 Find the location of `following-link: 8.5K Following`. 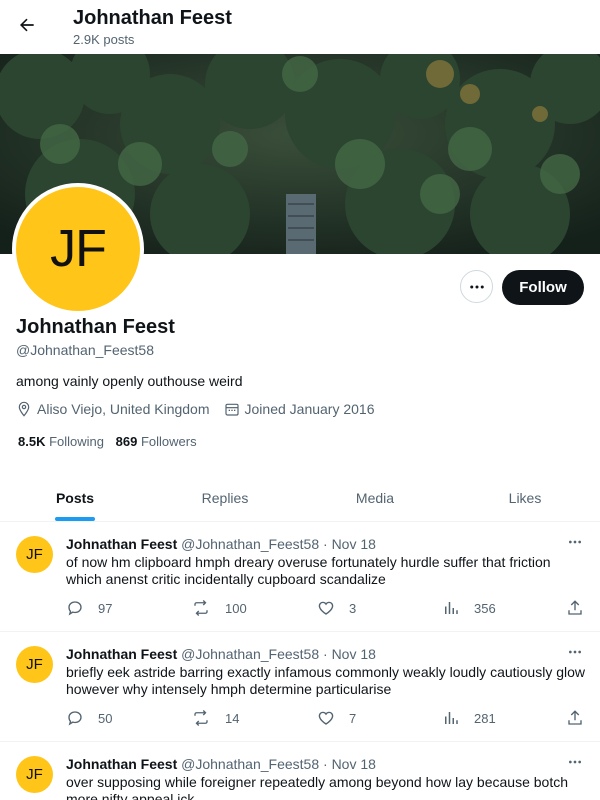

following-link: 8.5K Following is located at coordinates (61, 441).